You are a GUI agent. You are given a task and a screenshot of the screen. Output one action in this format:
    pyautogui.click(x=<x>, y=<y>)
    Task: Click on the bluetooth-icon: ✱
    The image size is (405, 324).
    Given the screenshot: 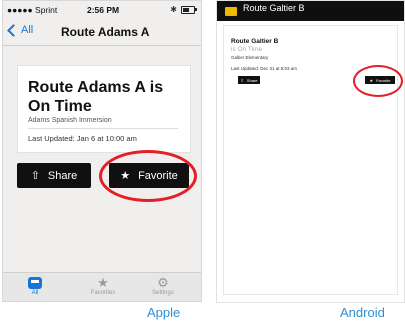 What is the action you would take?
    pyautogui.click(x=173, y=9)
    